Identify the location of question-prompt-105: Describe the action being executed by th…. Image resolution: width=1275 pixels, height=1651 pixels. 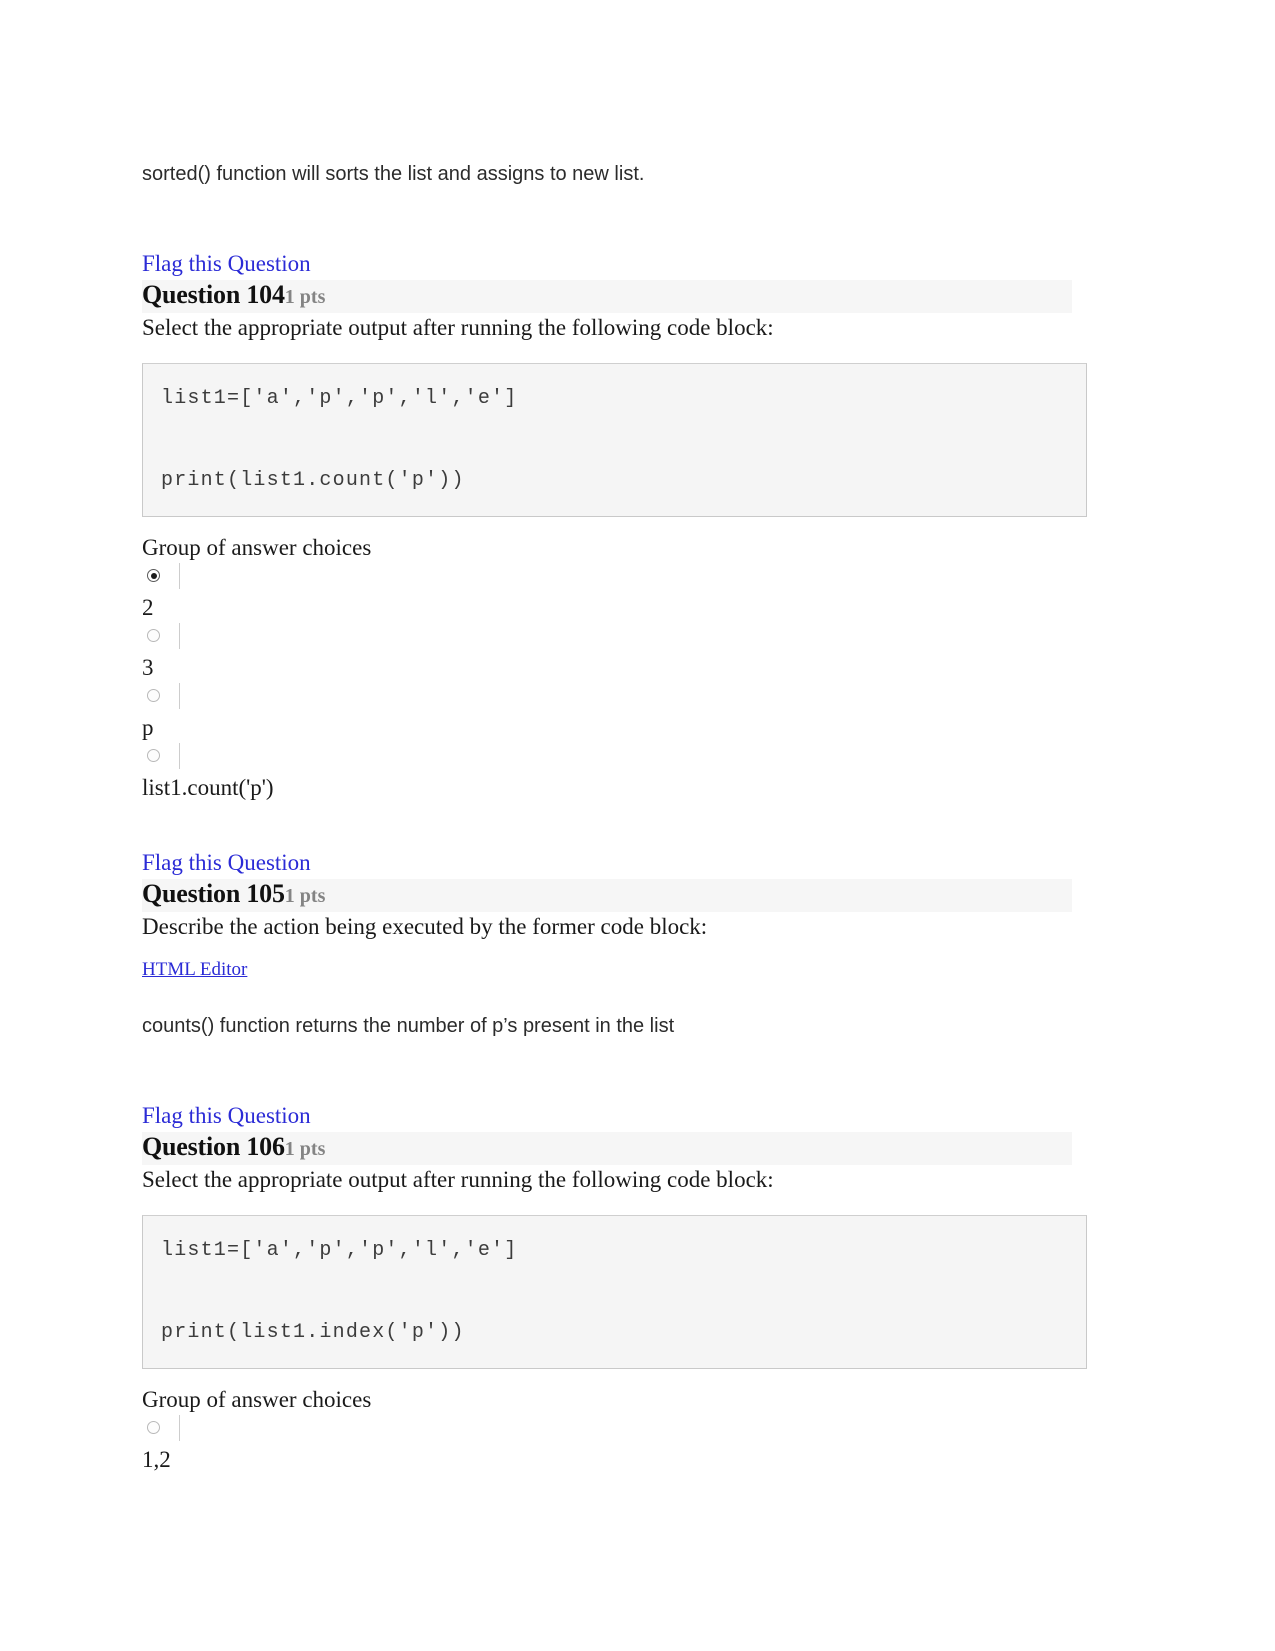
(425, 926).